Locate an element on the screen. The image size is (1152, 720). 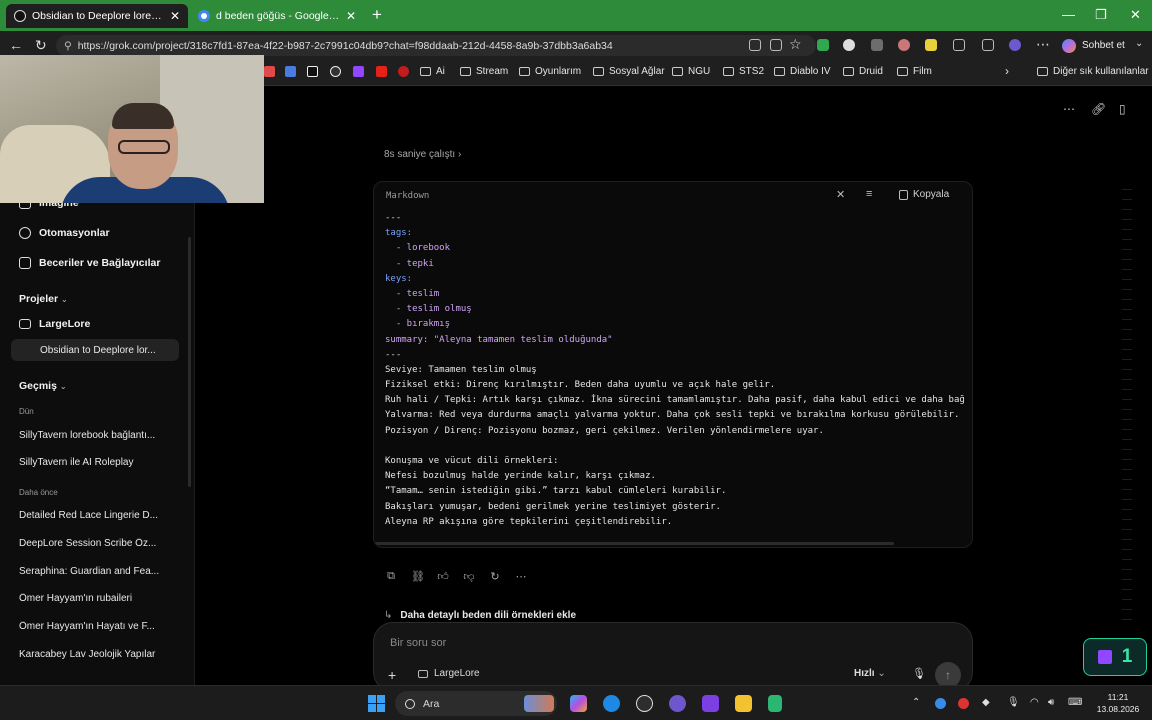
link-icon: ⛓ is located at coordinates (418, 576).